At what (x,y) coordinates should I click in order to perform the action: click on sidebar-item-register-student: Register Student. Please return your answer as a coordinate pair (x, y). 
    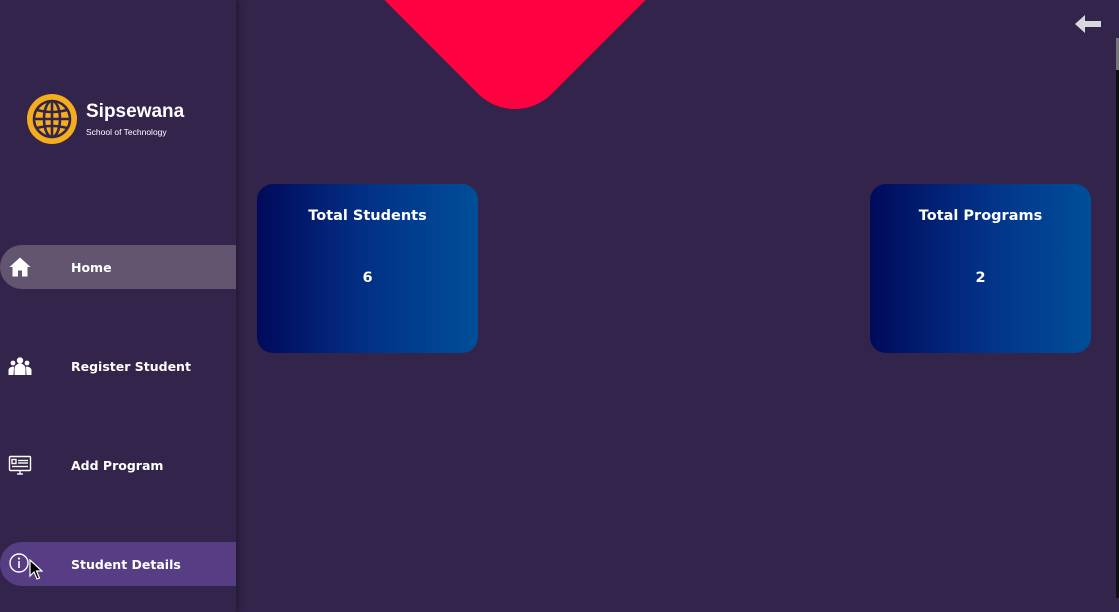
    Looking at the image, I should click on (118, 366).